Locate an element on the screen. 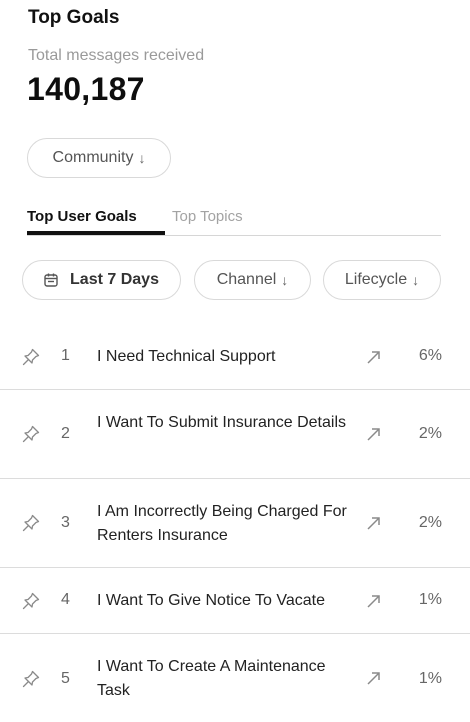 Image resolution: width=470 pixels, height=722 pixels. goal-text: I Want To Create A Maintenance Task is located at coordinates (211, 678).